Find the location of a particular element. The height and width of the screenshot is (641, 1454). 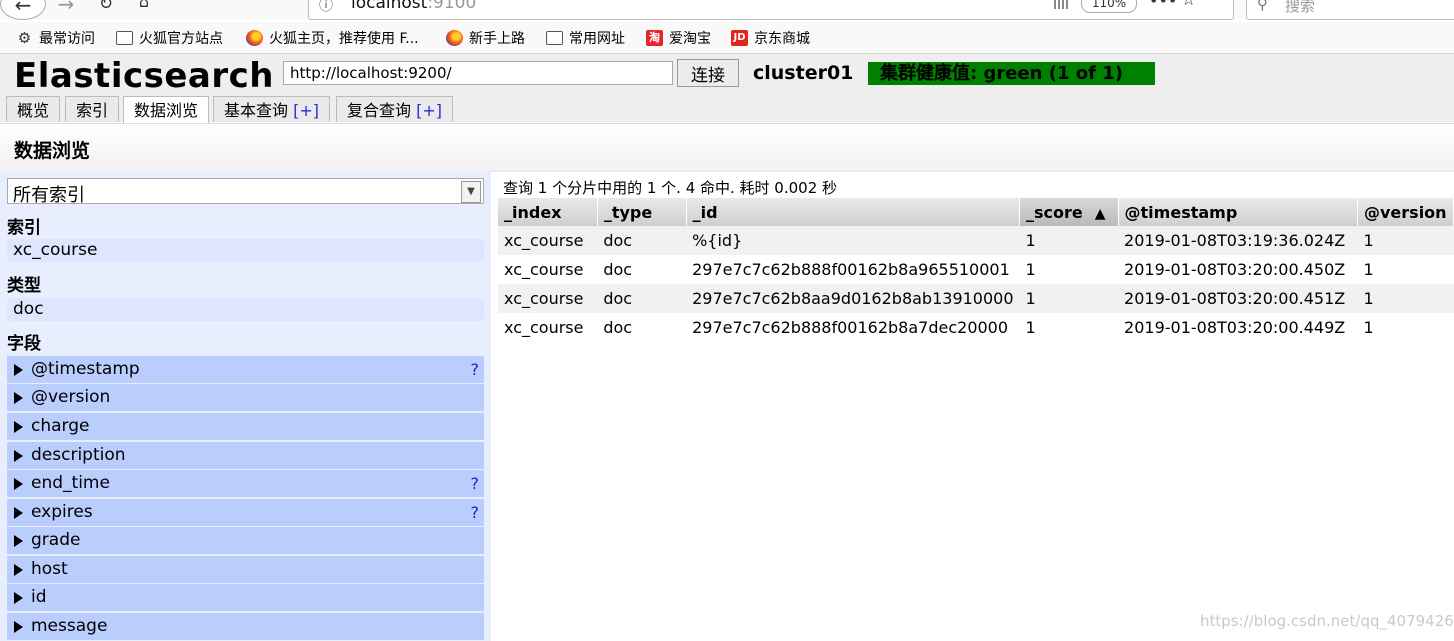

bookmark-jd: JD 京东商城 is located at coordinates (770, 38).